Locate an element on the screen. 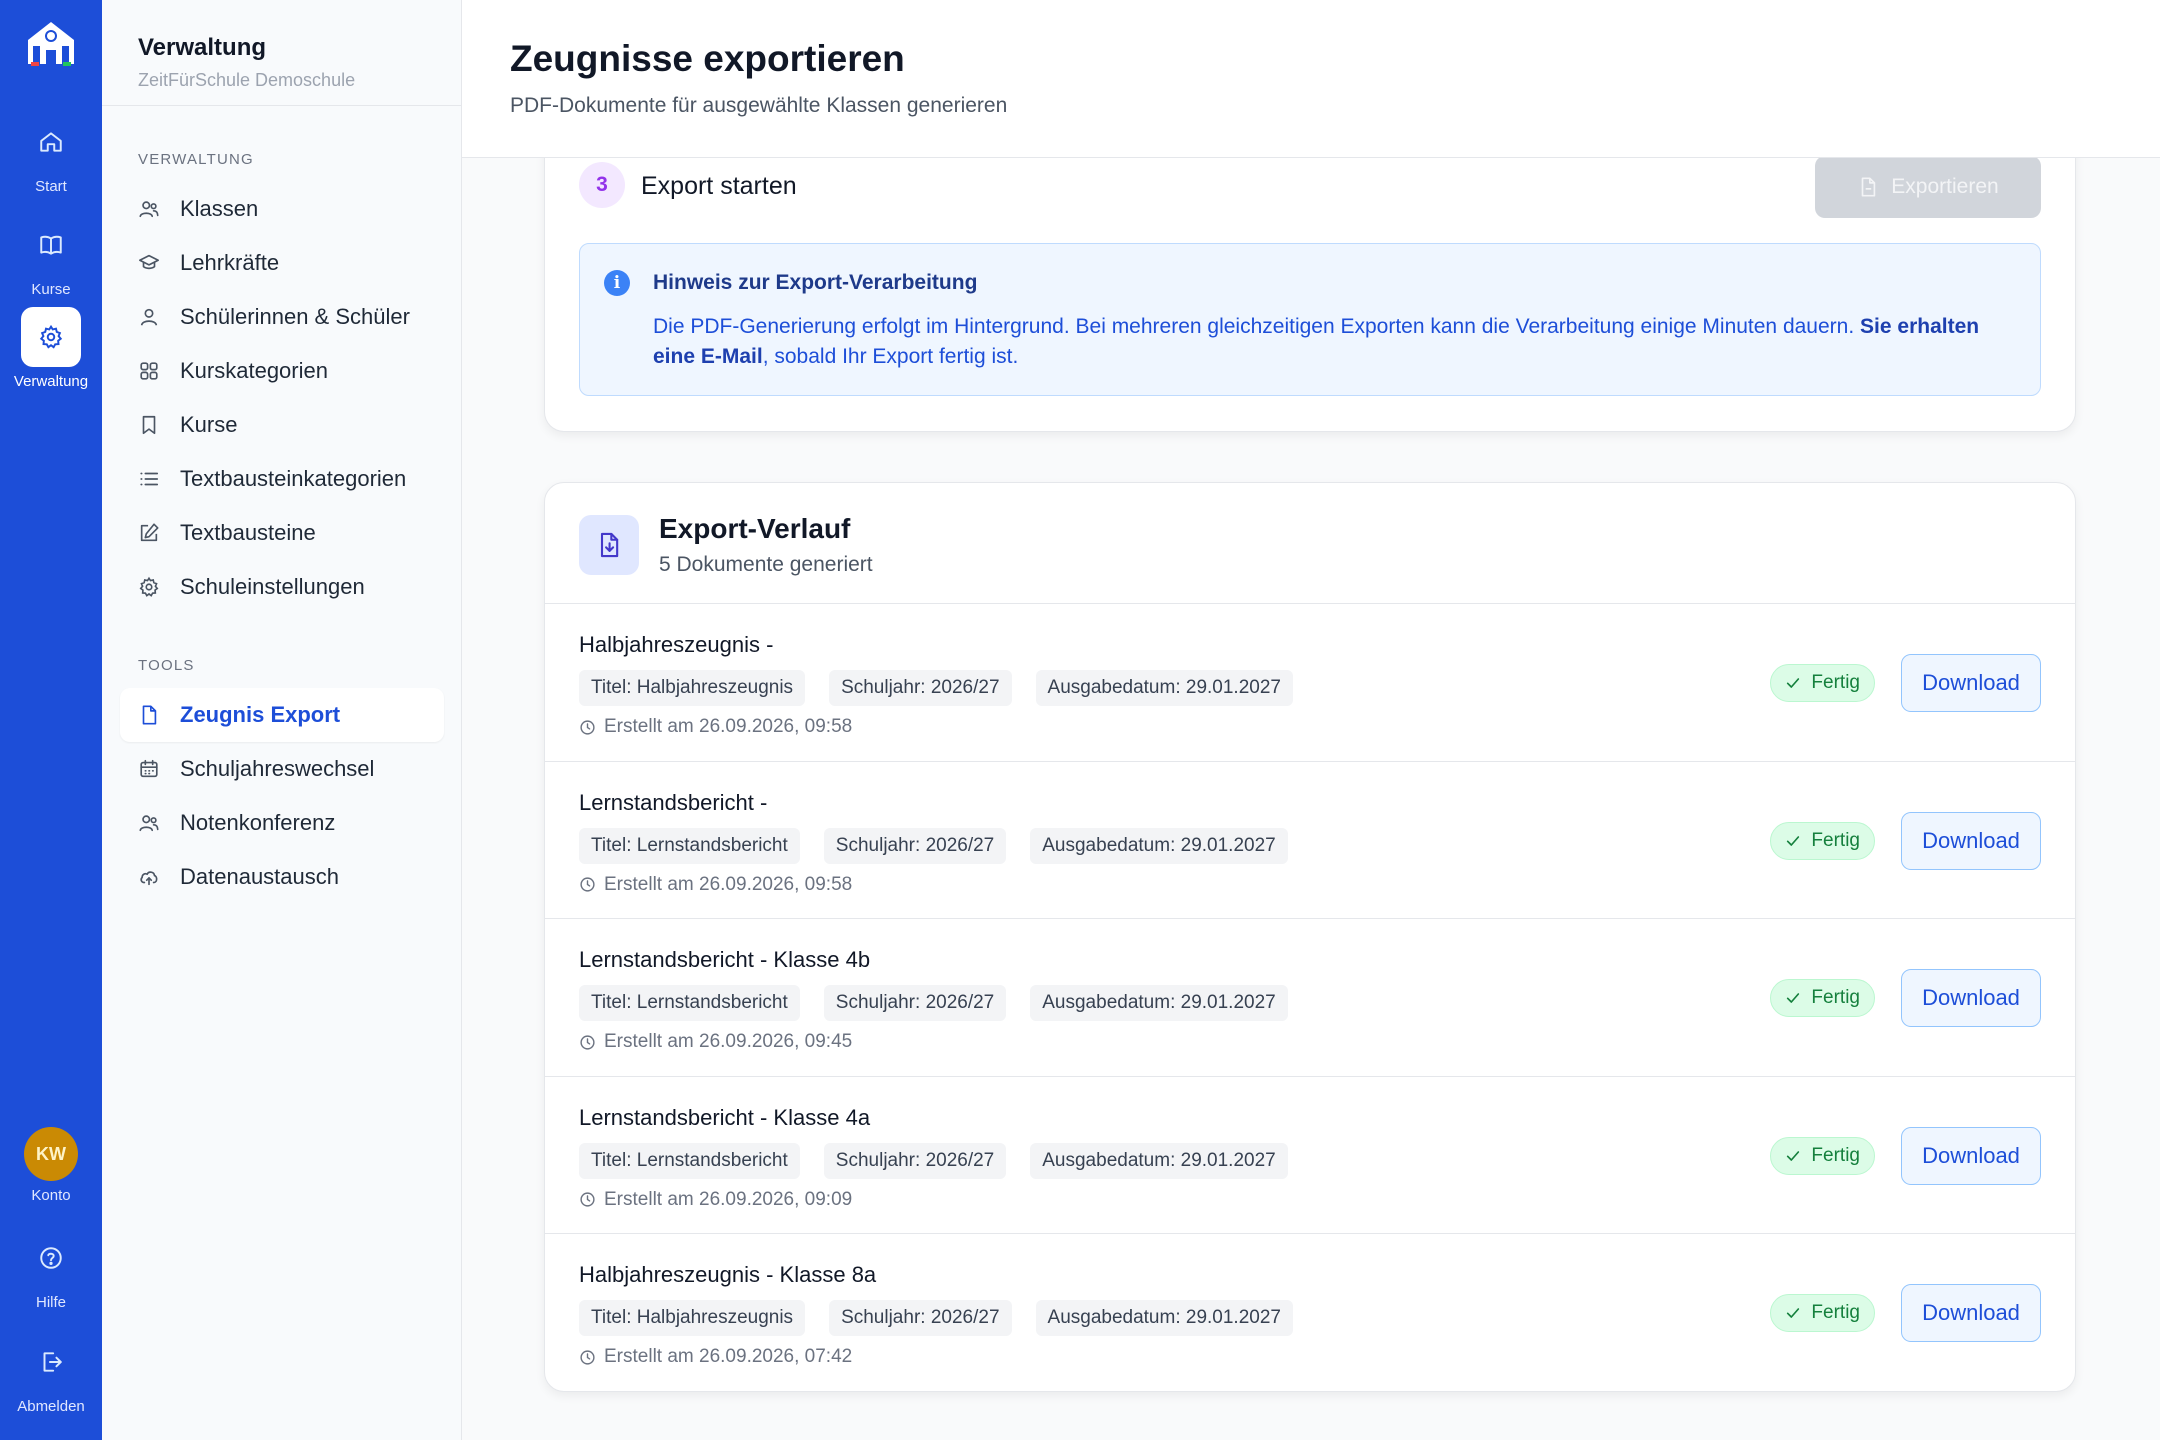 Image resolution: width=2160 pixels, height=1440 pixels. sidebar-item-schuljahreswechsel: Schuljahreswechsel is located at coordinates (282, 769).